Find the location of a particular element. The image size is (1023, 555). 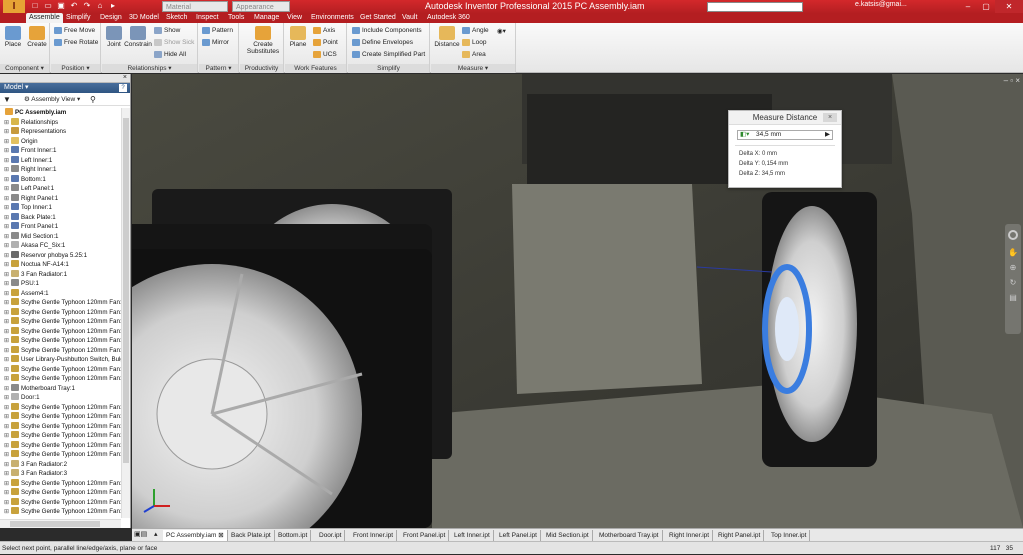

plane-button: Plane is located at coordinates (298, 37).